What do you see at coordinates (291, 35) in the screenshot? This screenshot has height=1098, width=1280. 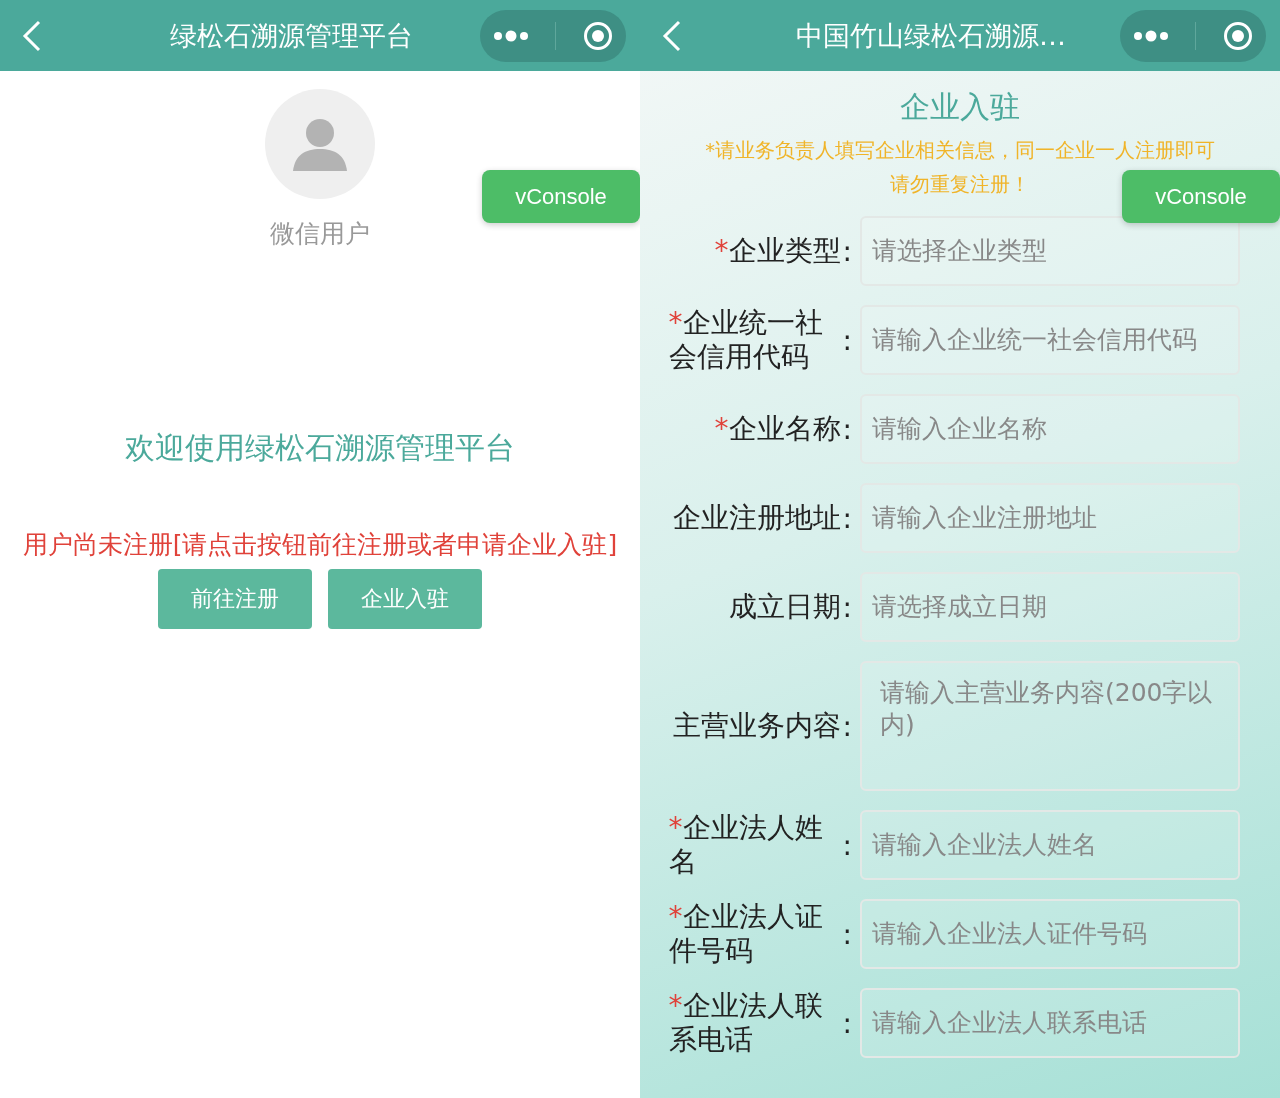 I see `window-title: 绿松石溯源管理平台` at bounding box center [291, 35].